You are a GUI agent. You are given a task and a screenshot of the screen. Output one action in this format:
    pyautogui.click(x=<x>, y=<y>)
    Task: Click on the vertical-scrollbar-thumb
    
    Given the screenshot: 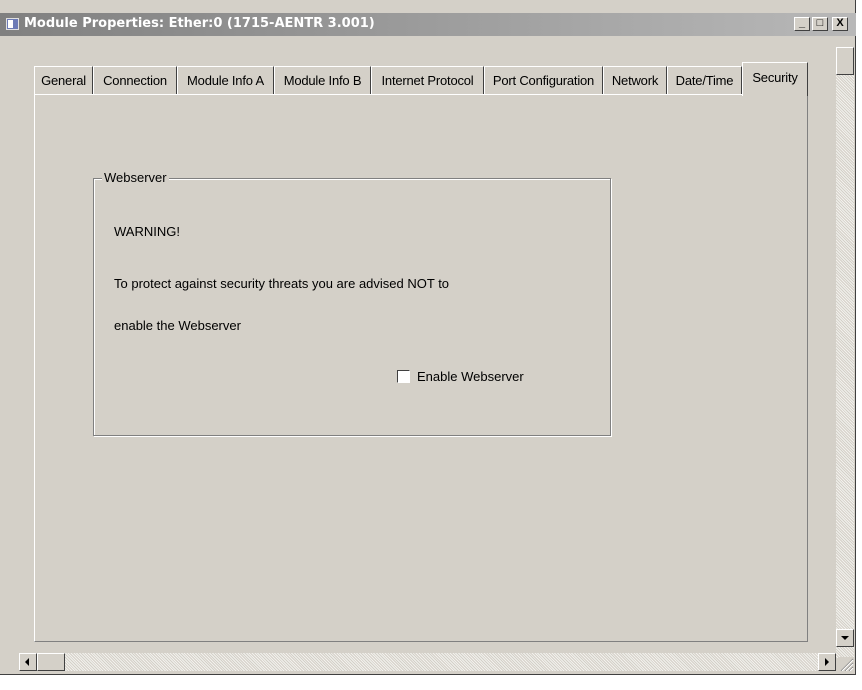 What is the action you would take?
    pyautogui.click(x=845, y=61)
    